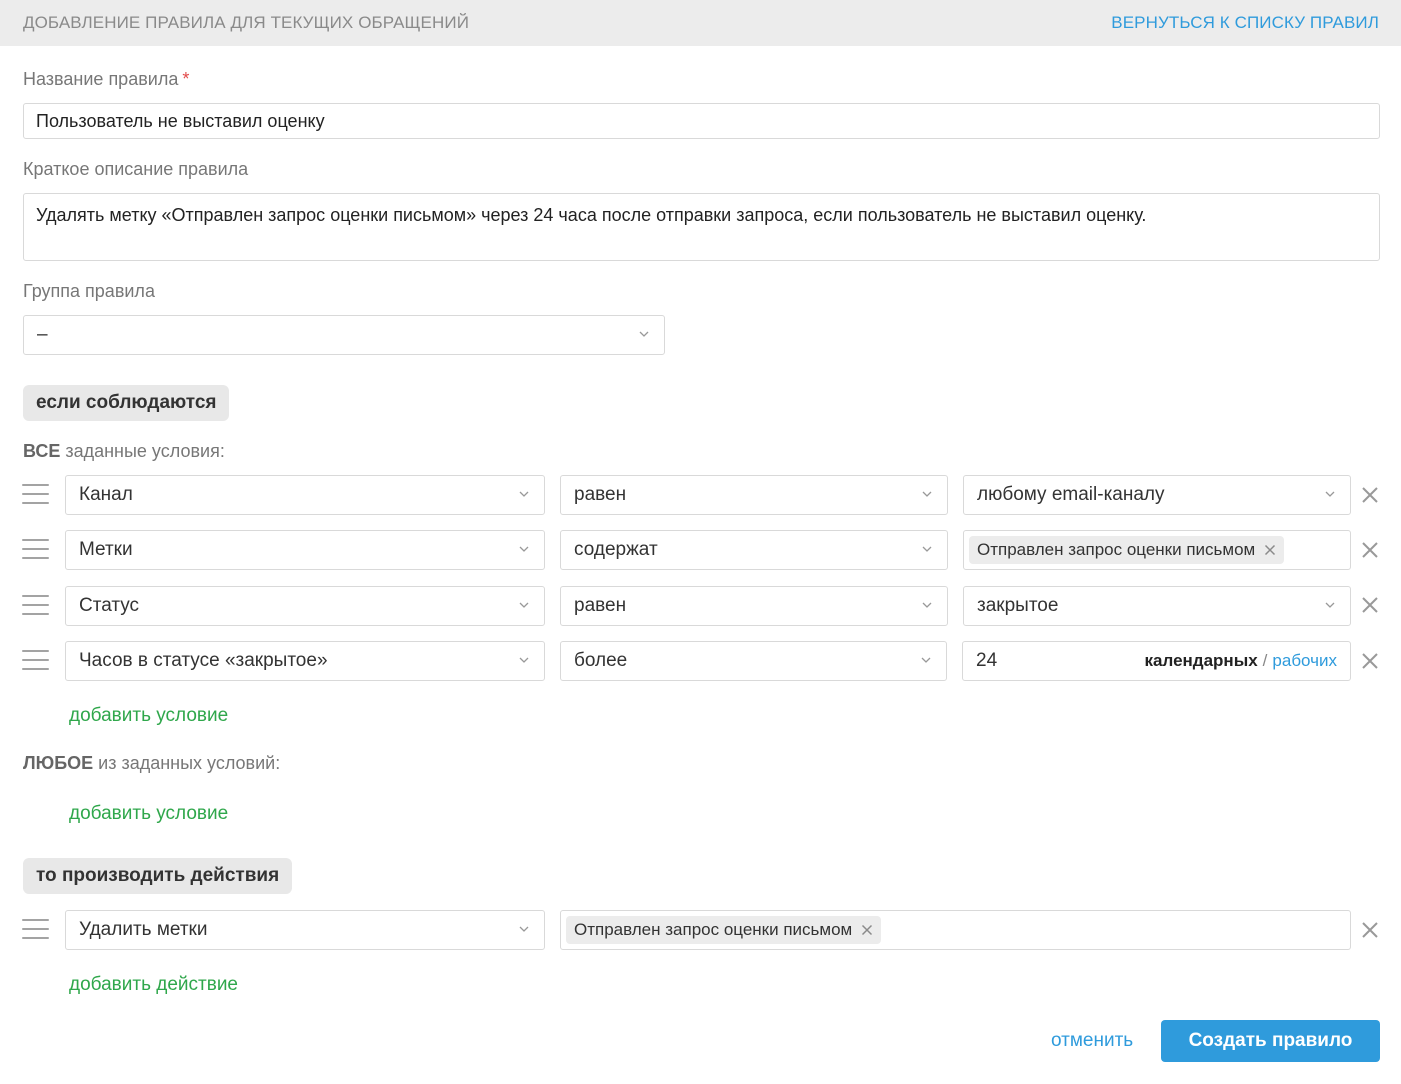 The image size is (1401, 1084). Describe the element at coordinates (305, 606) in the screenshot. I see `condition-field-select: Статус` at that location.